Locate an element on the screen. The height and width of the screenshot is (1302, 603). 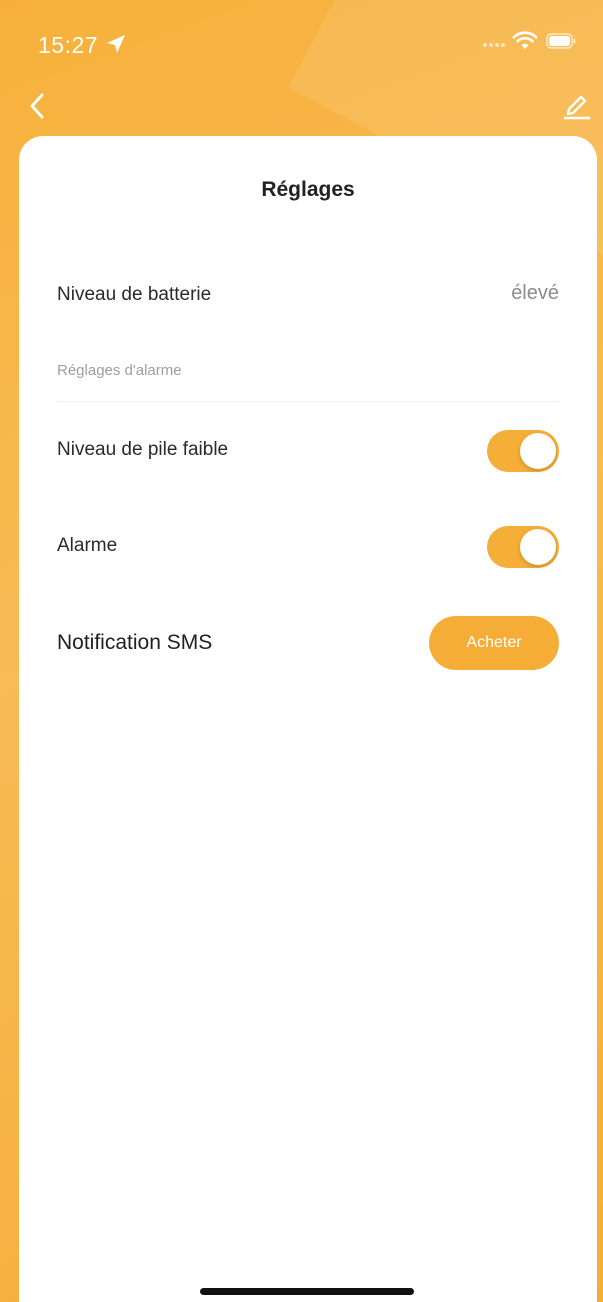
buy-button: Acheter is located at coordinates (494, 643).